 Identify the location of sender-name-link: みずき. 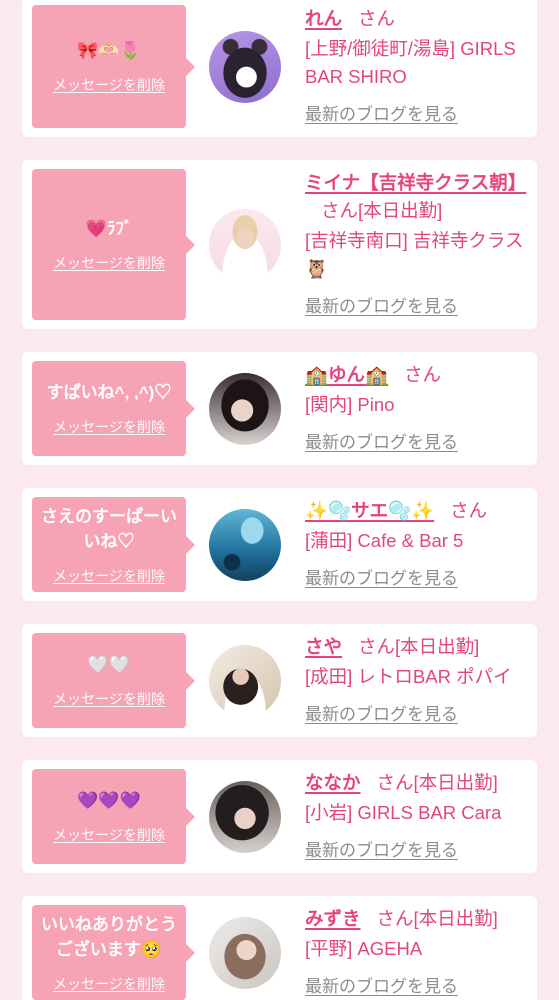
(333, 918).